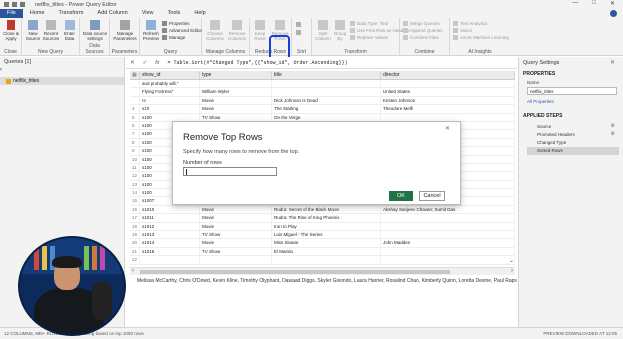  Describe the element at coordinates (173, 37) in the screenshot. I see `manage-button: Manage` at that location.